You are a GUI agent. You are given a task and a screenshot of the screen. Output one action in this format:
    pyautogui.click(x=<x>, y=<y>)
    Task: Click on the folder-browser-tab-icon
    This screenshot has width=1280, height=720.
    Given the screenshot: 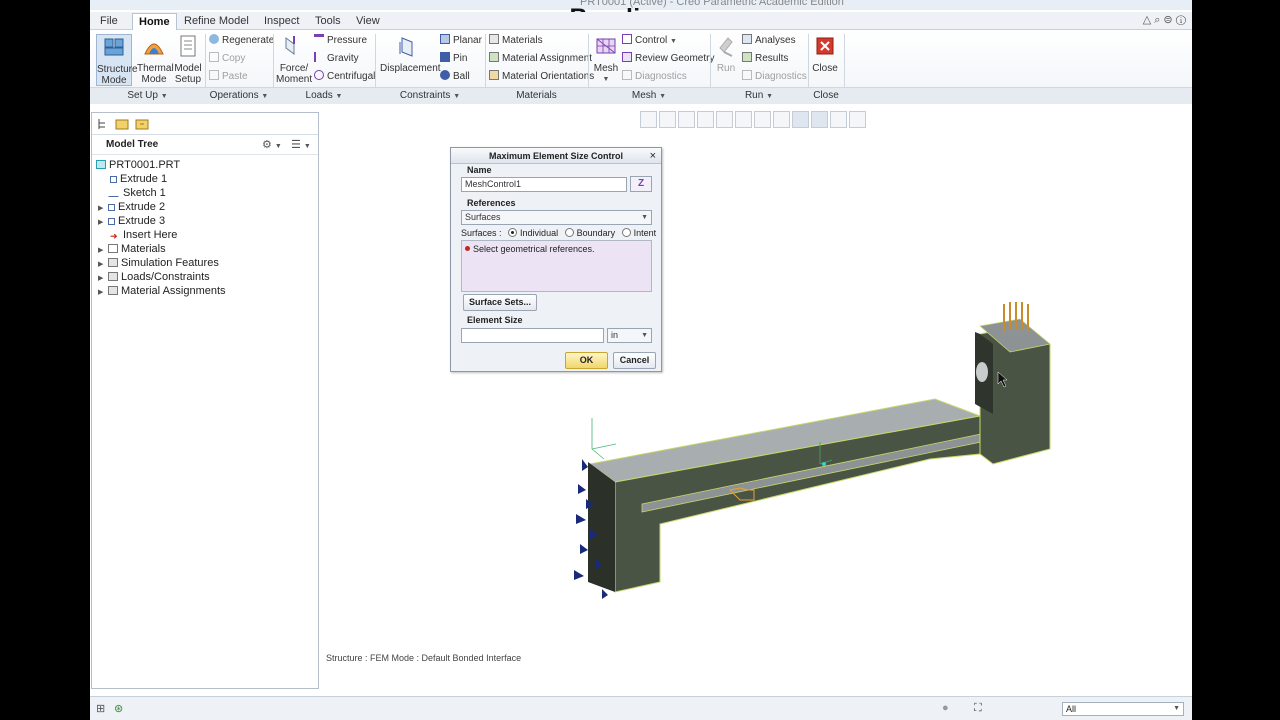 What is the action you would take?
    pyautogui.click(x=122, y=124)
    